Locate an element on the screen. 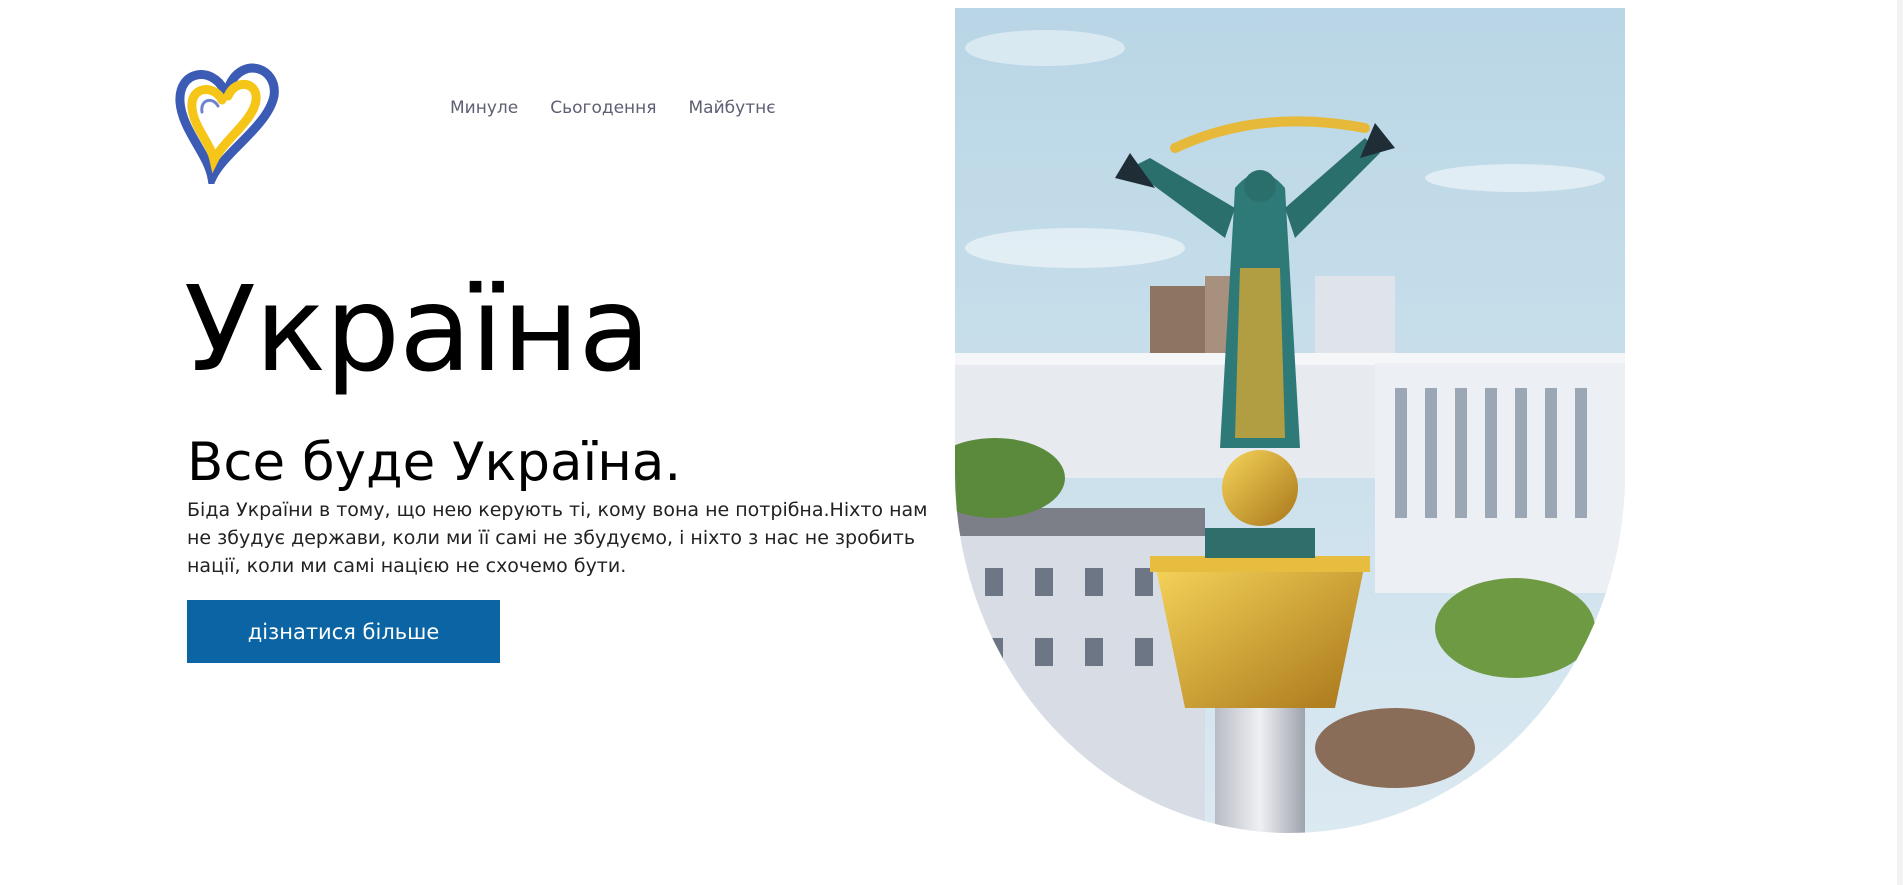 The height and width of the screenshot is (885, 1903). nav-link-present: Сьогодення is located at coordinates (603, 108).